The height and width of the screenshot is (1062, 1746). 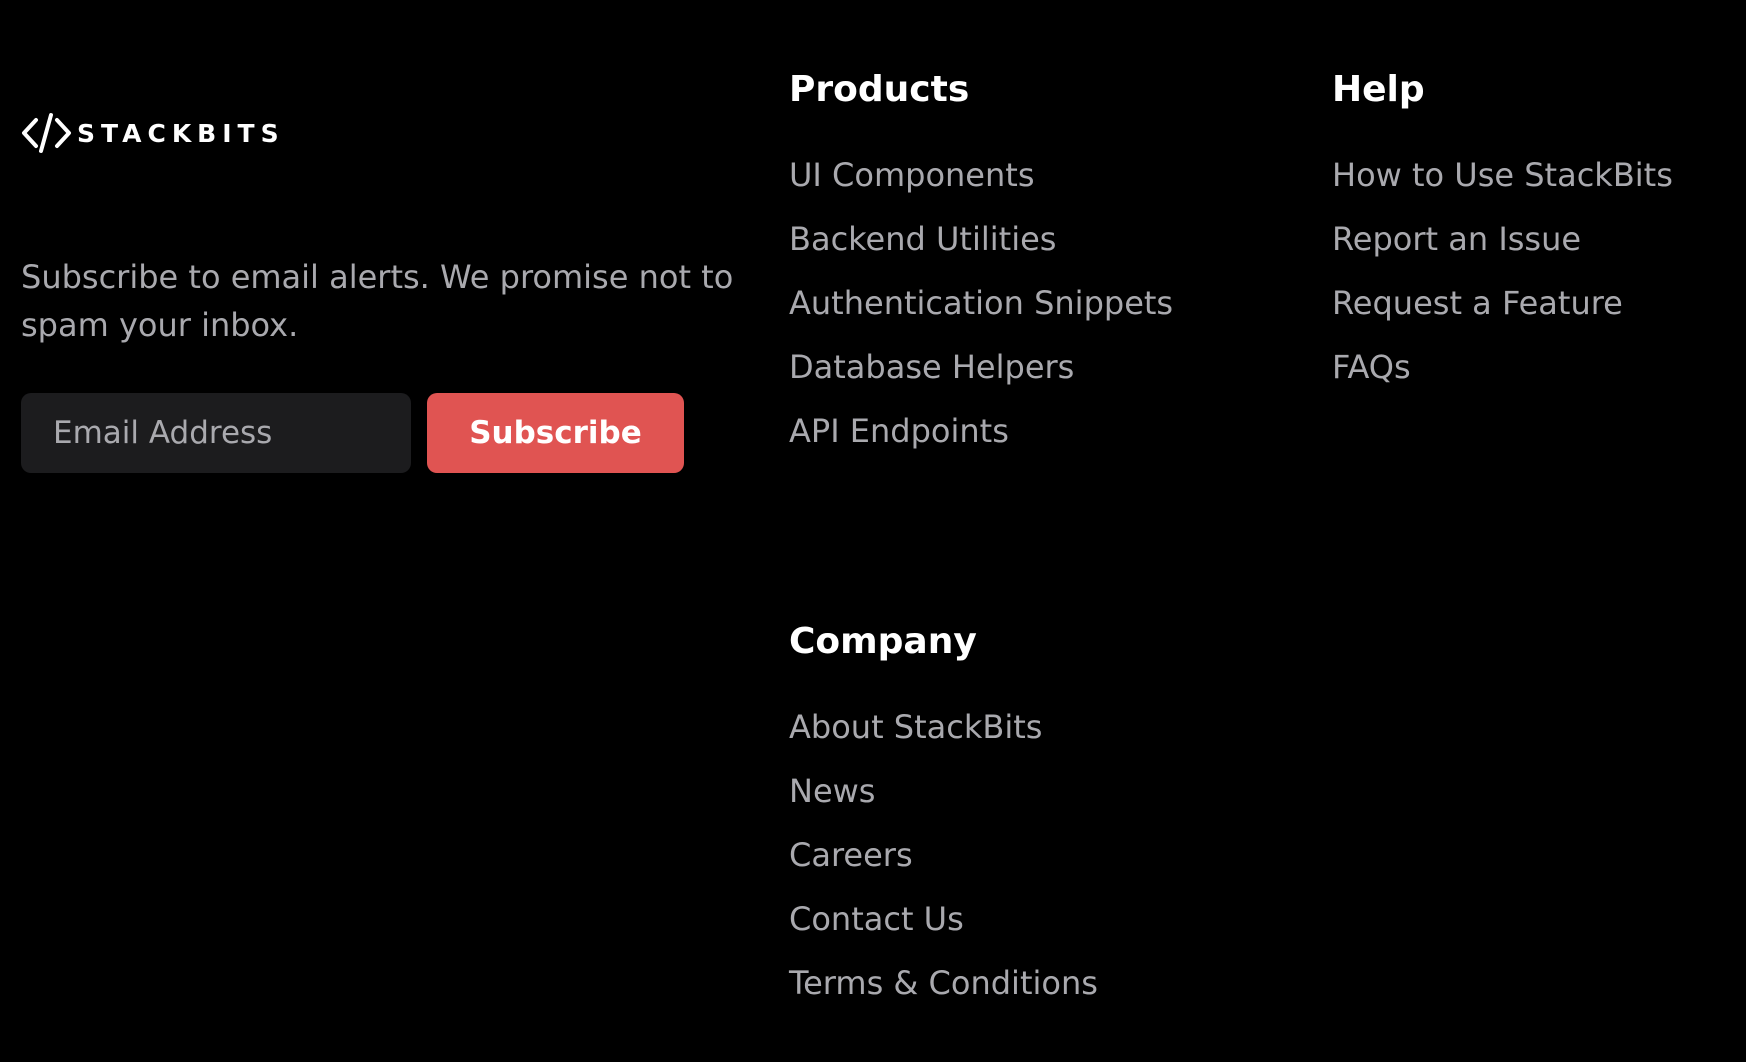 What do you see at coordinates (832, 791) in the screenshot?
I see `link-news: News` at bounding box center [832, 791].